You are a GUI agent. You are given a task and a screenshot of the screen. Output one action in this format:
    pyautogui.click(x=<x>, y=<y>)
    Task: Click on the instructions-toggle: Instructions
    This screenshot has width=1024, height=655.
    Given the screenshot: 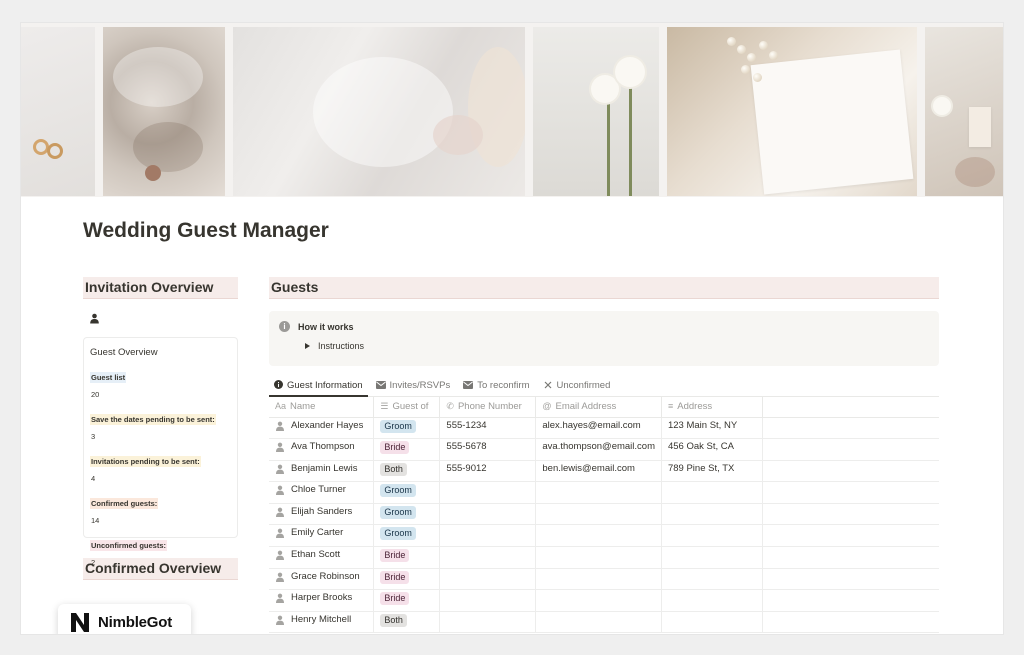 What is the action you would take?
    pyautogui.click(x=617, y=346)
    